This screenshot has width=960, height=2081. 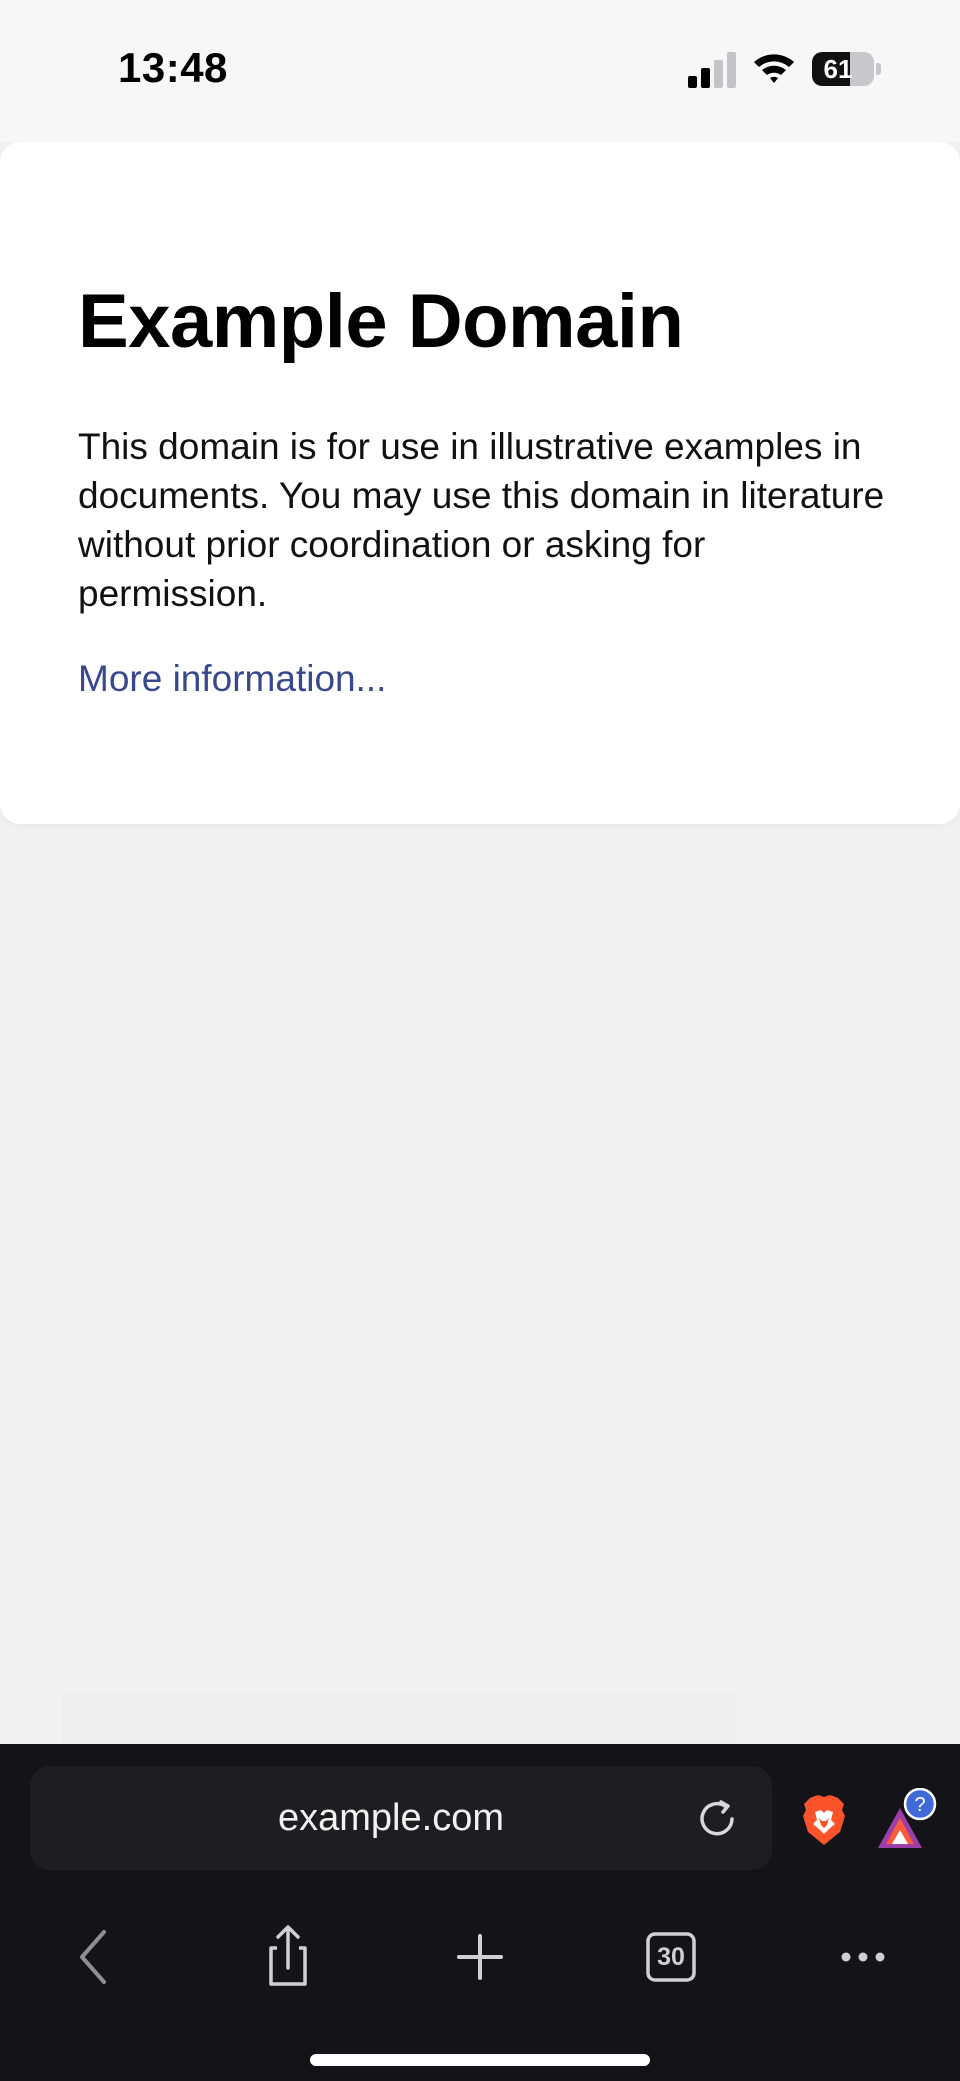 I want to click on status-bar: 13:48 61, so click(x=480, y=71).